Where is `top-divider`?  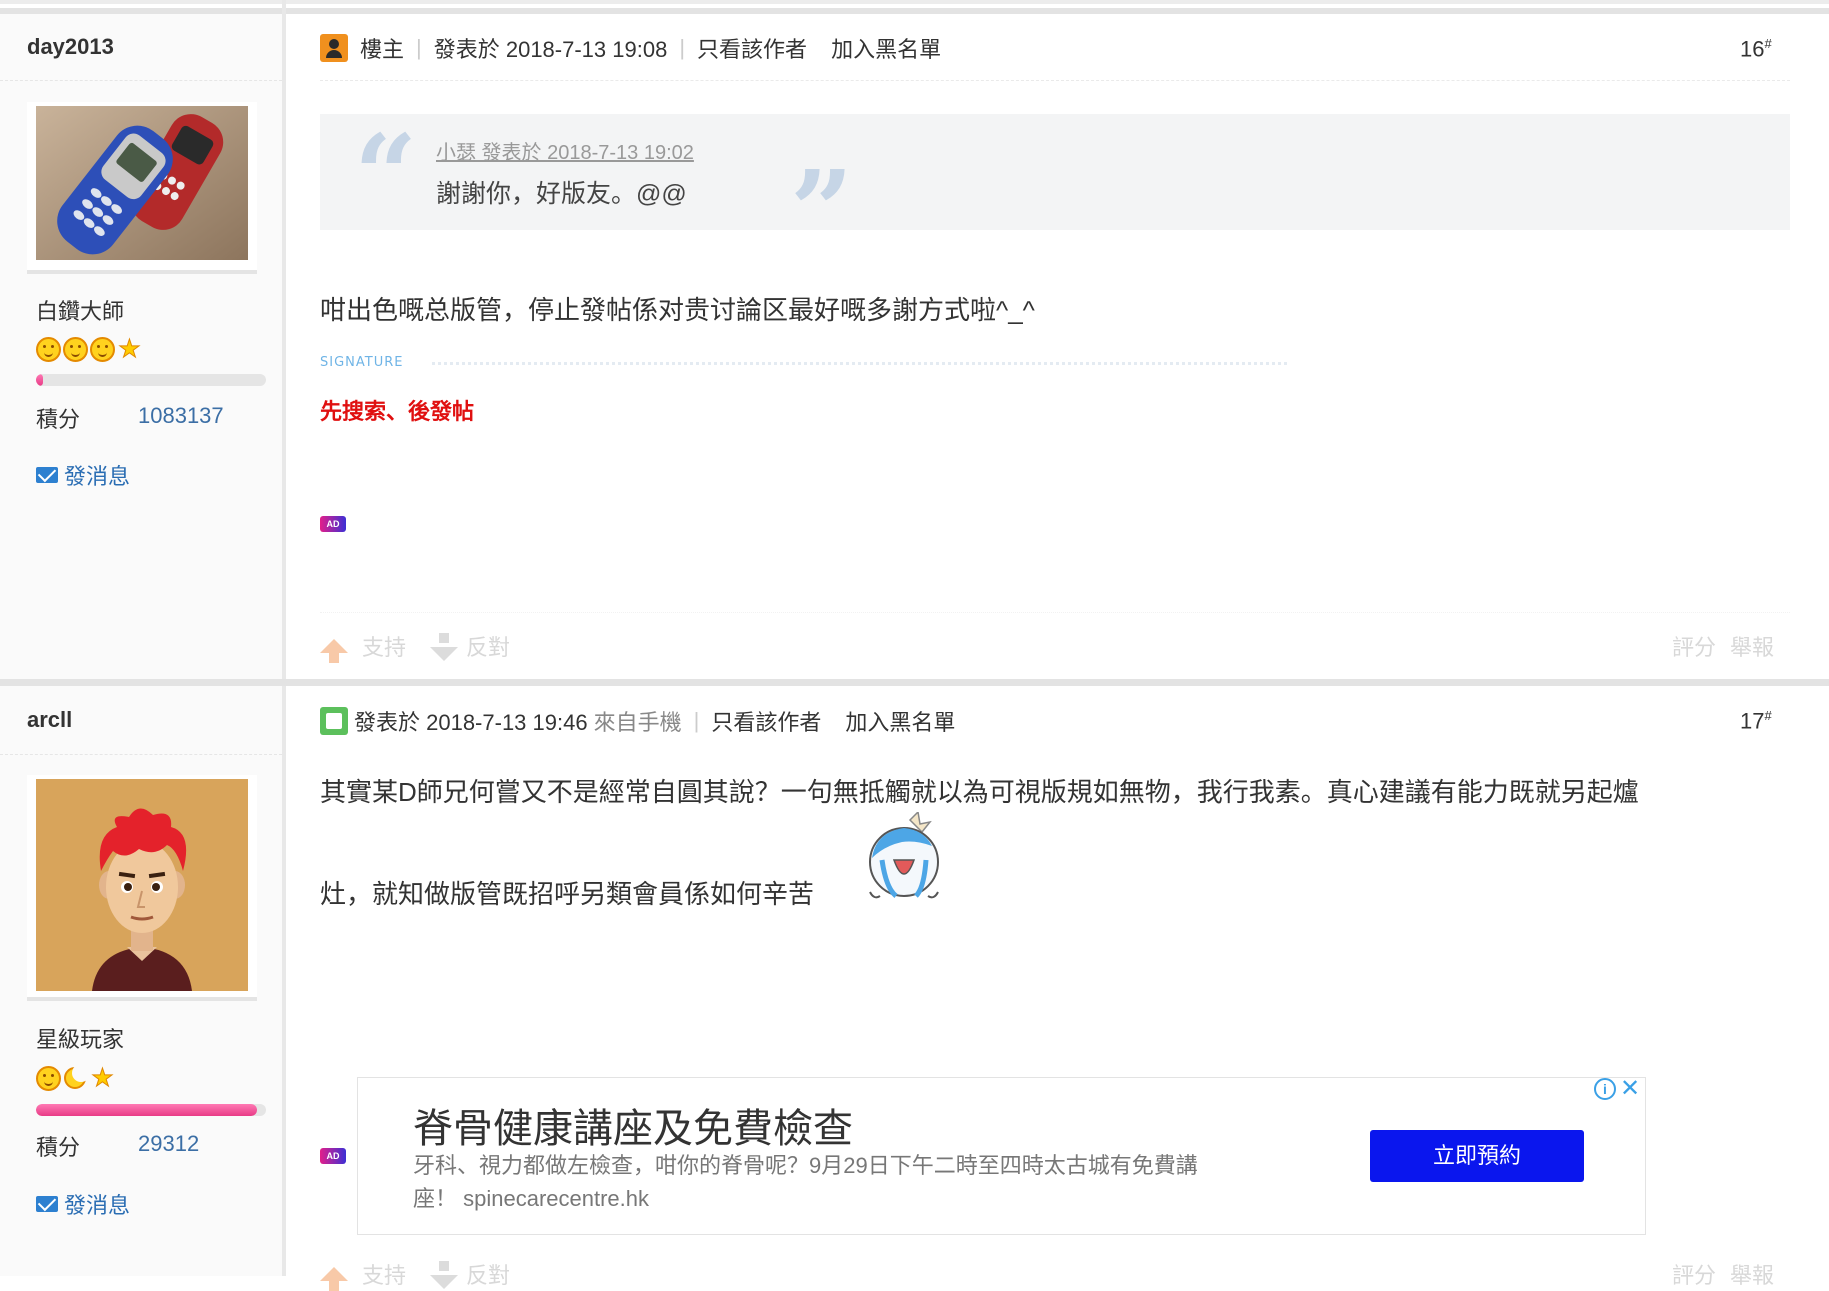
top-divider is located at coordinates (914, 2).